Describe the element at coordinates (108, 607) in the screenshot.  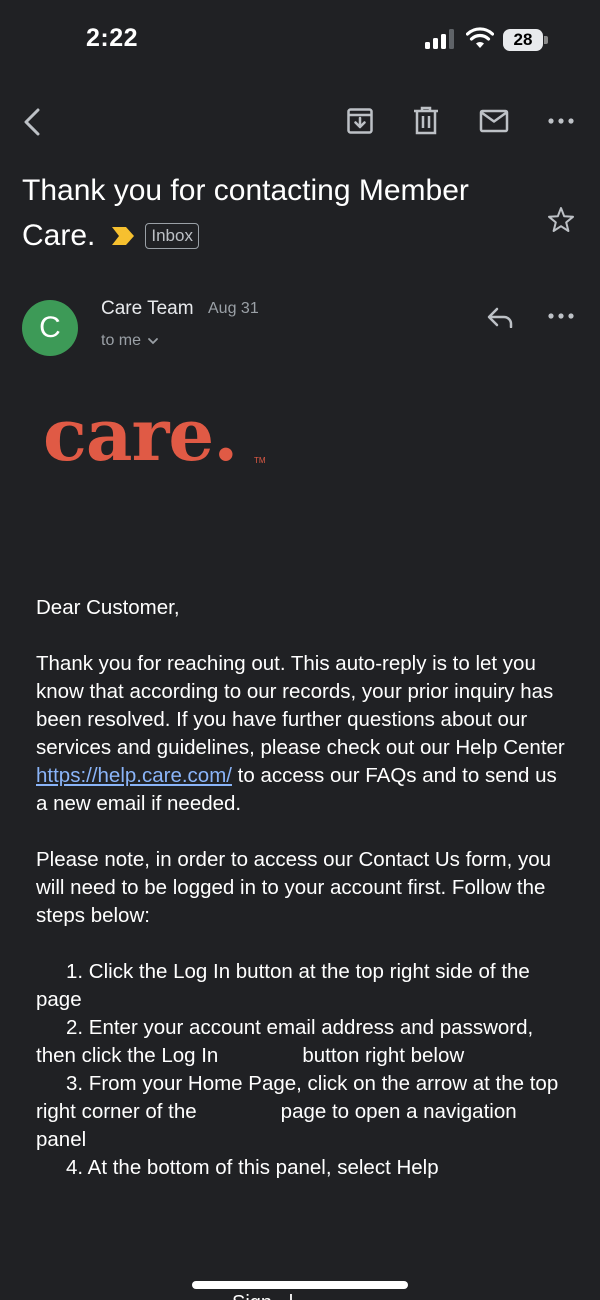
I see `greeting: Dear Customer,` at that location.